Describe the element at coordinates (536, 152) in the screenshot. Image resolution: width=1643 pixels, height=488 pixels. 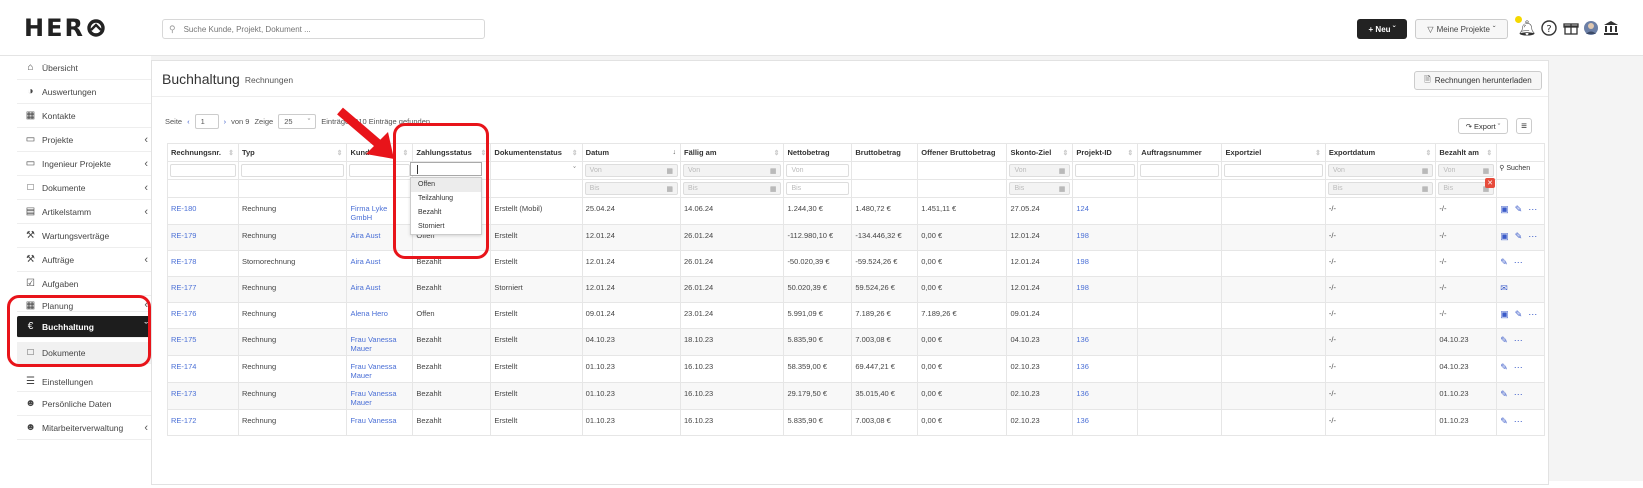
I see `col-dokumentenstatus: Dokumentenstatus ⇕` at that location.